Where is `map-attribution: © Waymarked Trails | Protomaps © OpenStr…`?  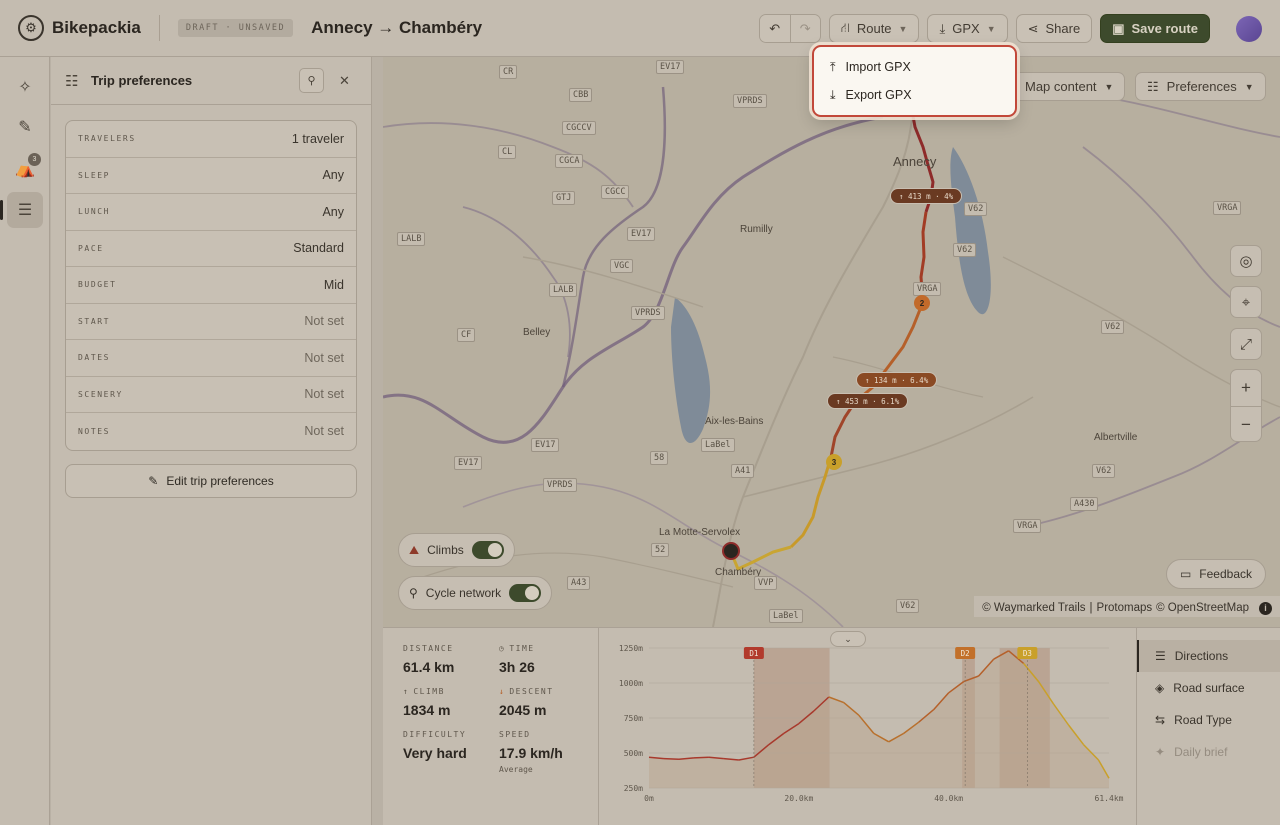
map-attribution: © Waymarked Trails | Protomaps © OpenStr… is located at coordinates (1127, 606).